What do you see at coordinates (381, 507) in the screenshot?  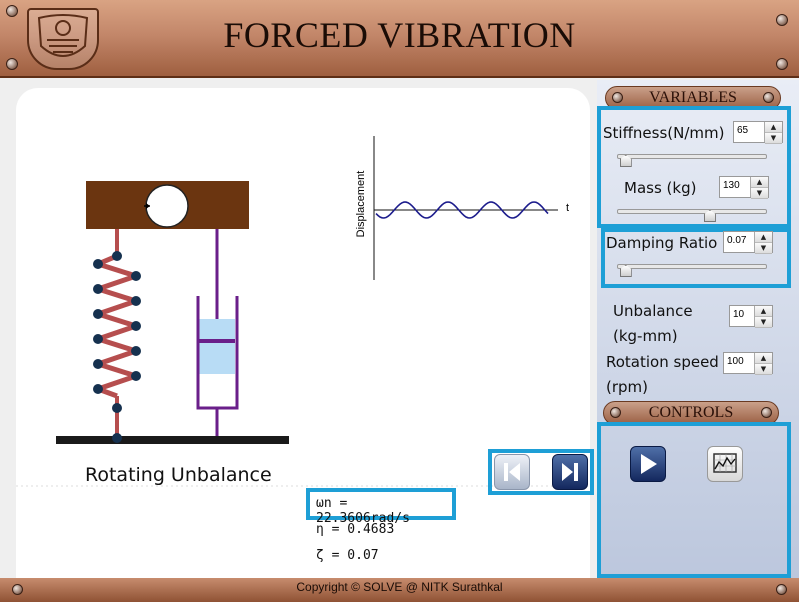 I see `wn-highlight: ωn = 22.3606rad/s` at bounding box center [381, 507].